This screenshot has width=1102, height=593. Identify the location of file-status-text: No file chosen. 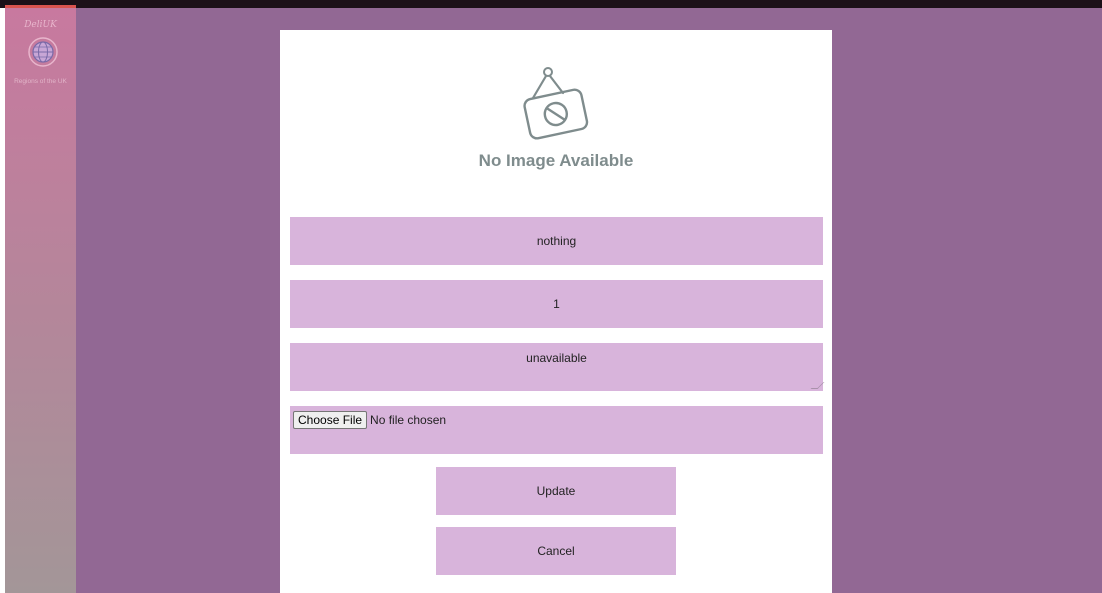
(408, 420).